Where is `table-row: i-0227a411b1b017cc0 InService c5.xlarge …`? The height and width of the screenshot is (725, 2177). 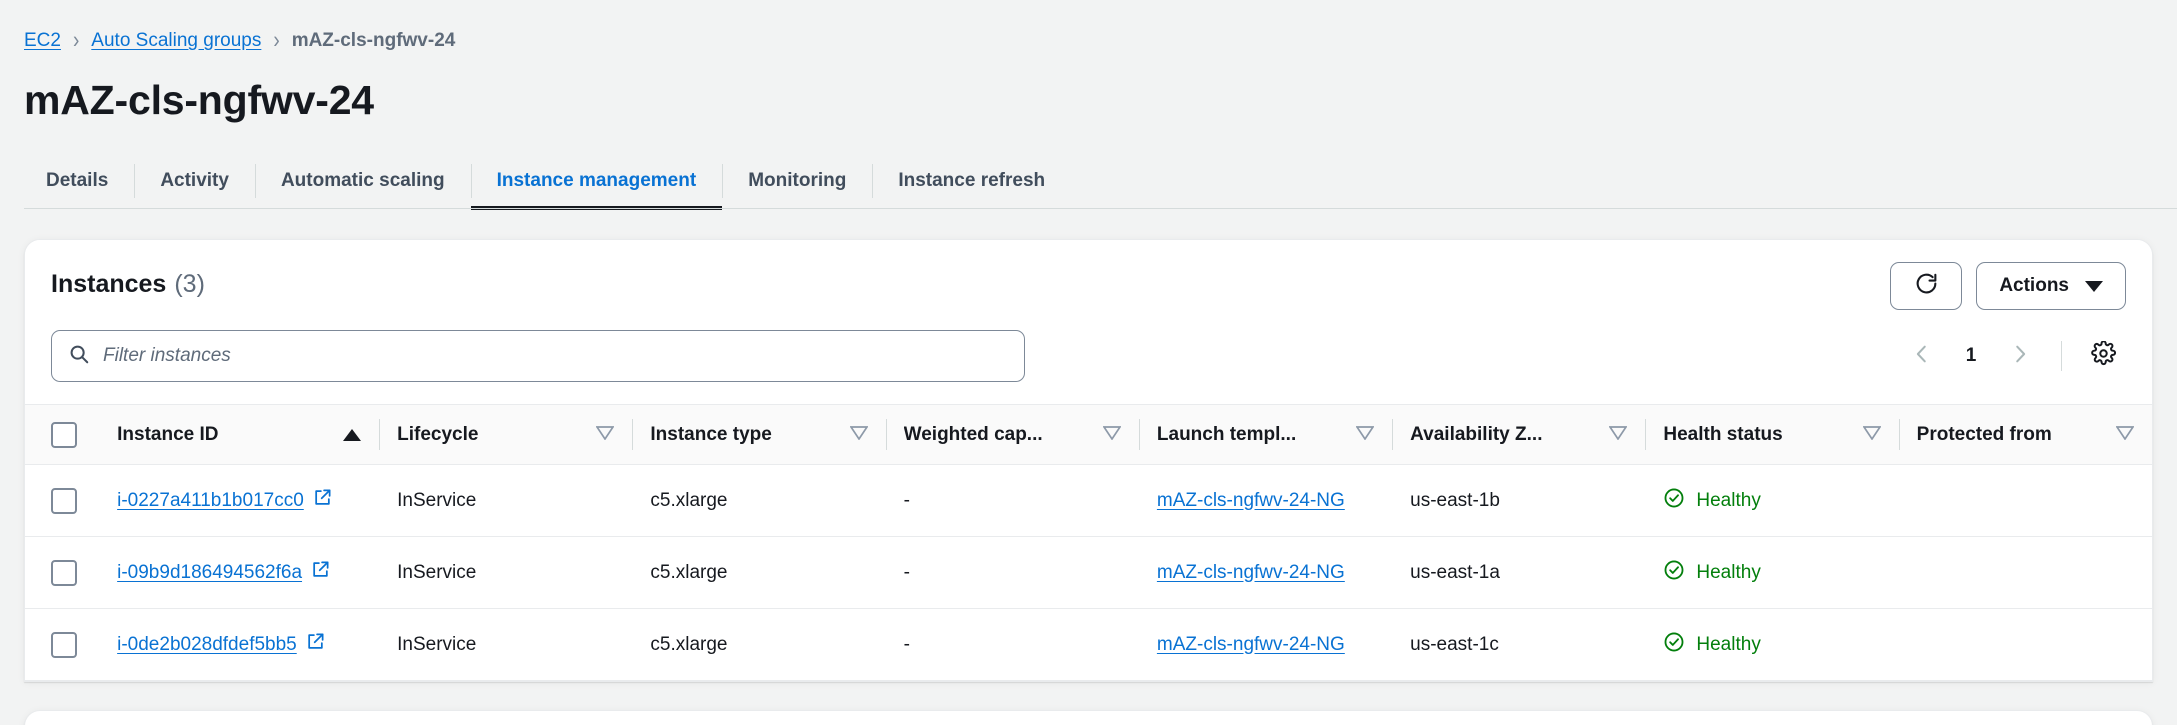
table-row: i-0227a411b1b017cc0 InService c5.xlarge … is located at coordinates (1088, 501).